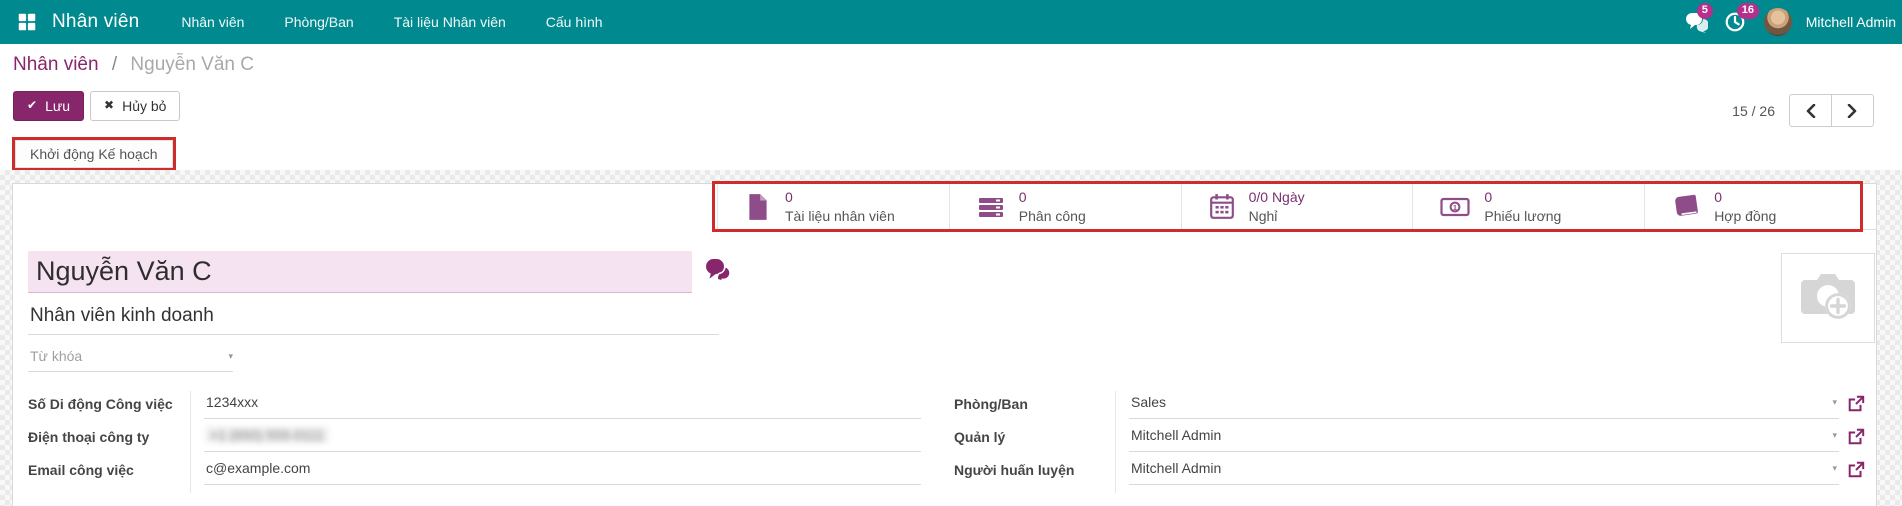 Image resolution: width=1902 pixels, height=506 pixels. Describe the element at coordinates (1687, 205) in the screenshot. I see `book-icon` at that location.